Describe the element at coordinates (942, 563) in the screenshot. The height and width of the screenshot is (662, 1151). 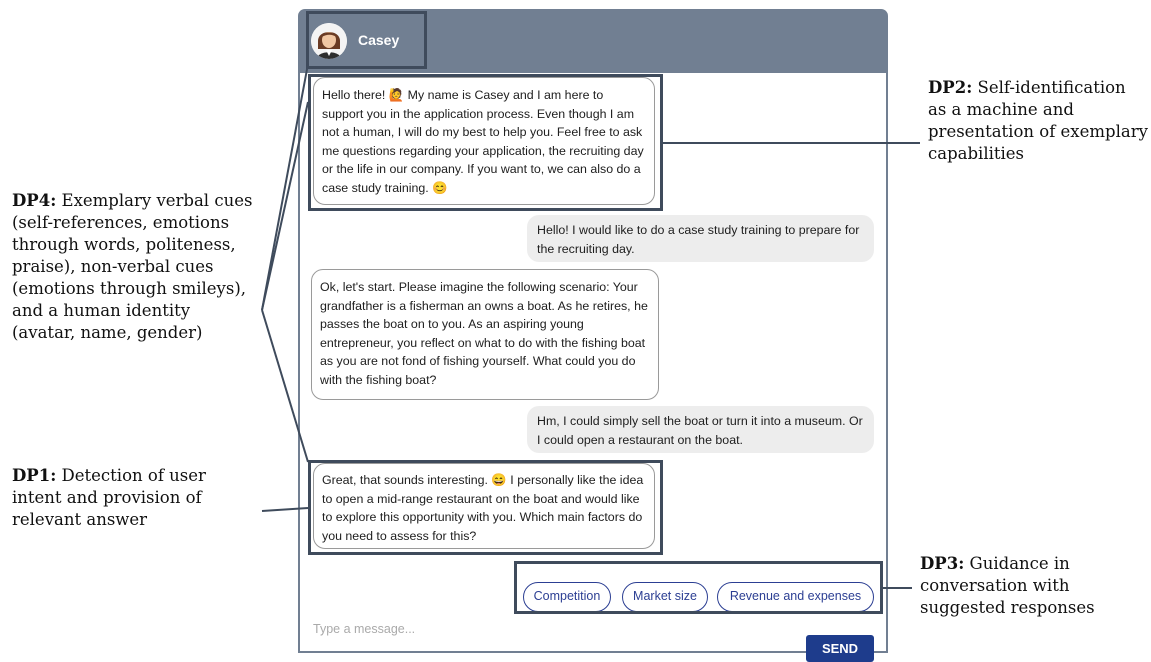
I see `annotation-dp3-label: DP3:` at that location.